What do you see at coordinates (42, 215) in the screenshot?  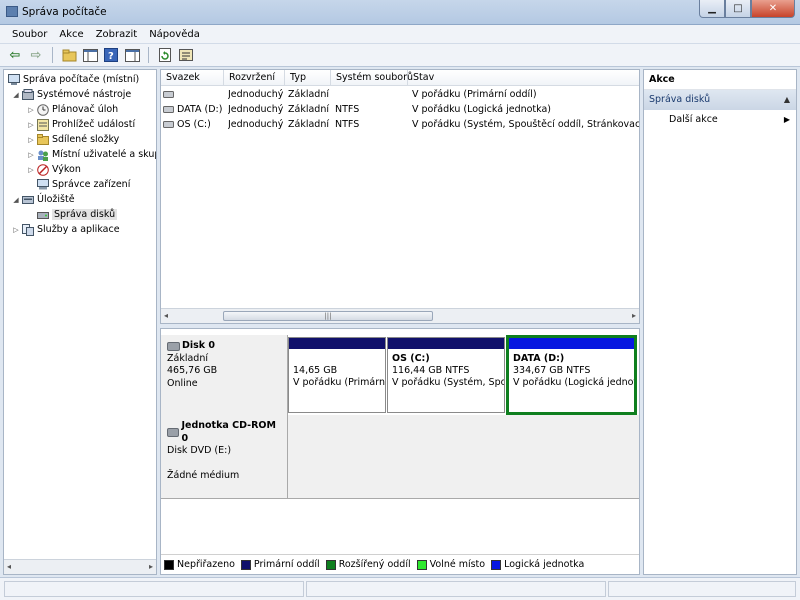 I see `disk-management-icon` at bounding box center [42, 215].